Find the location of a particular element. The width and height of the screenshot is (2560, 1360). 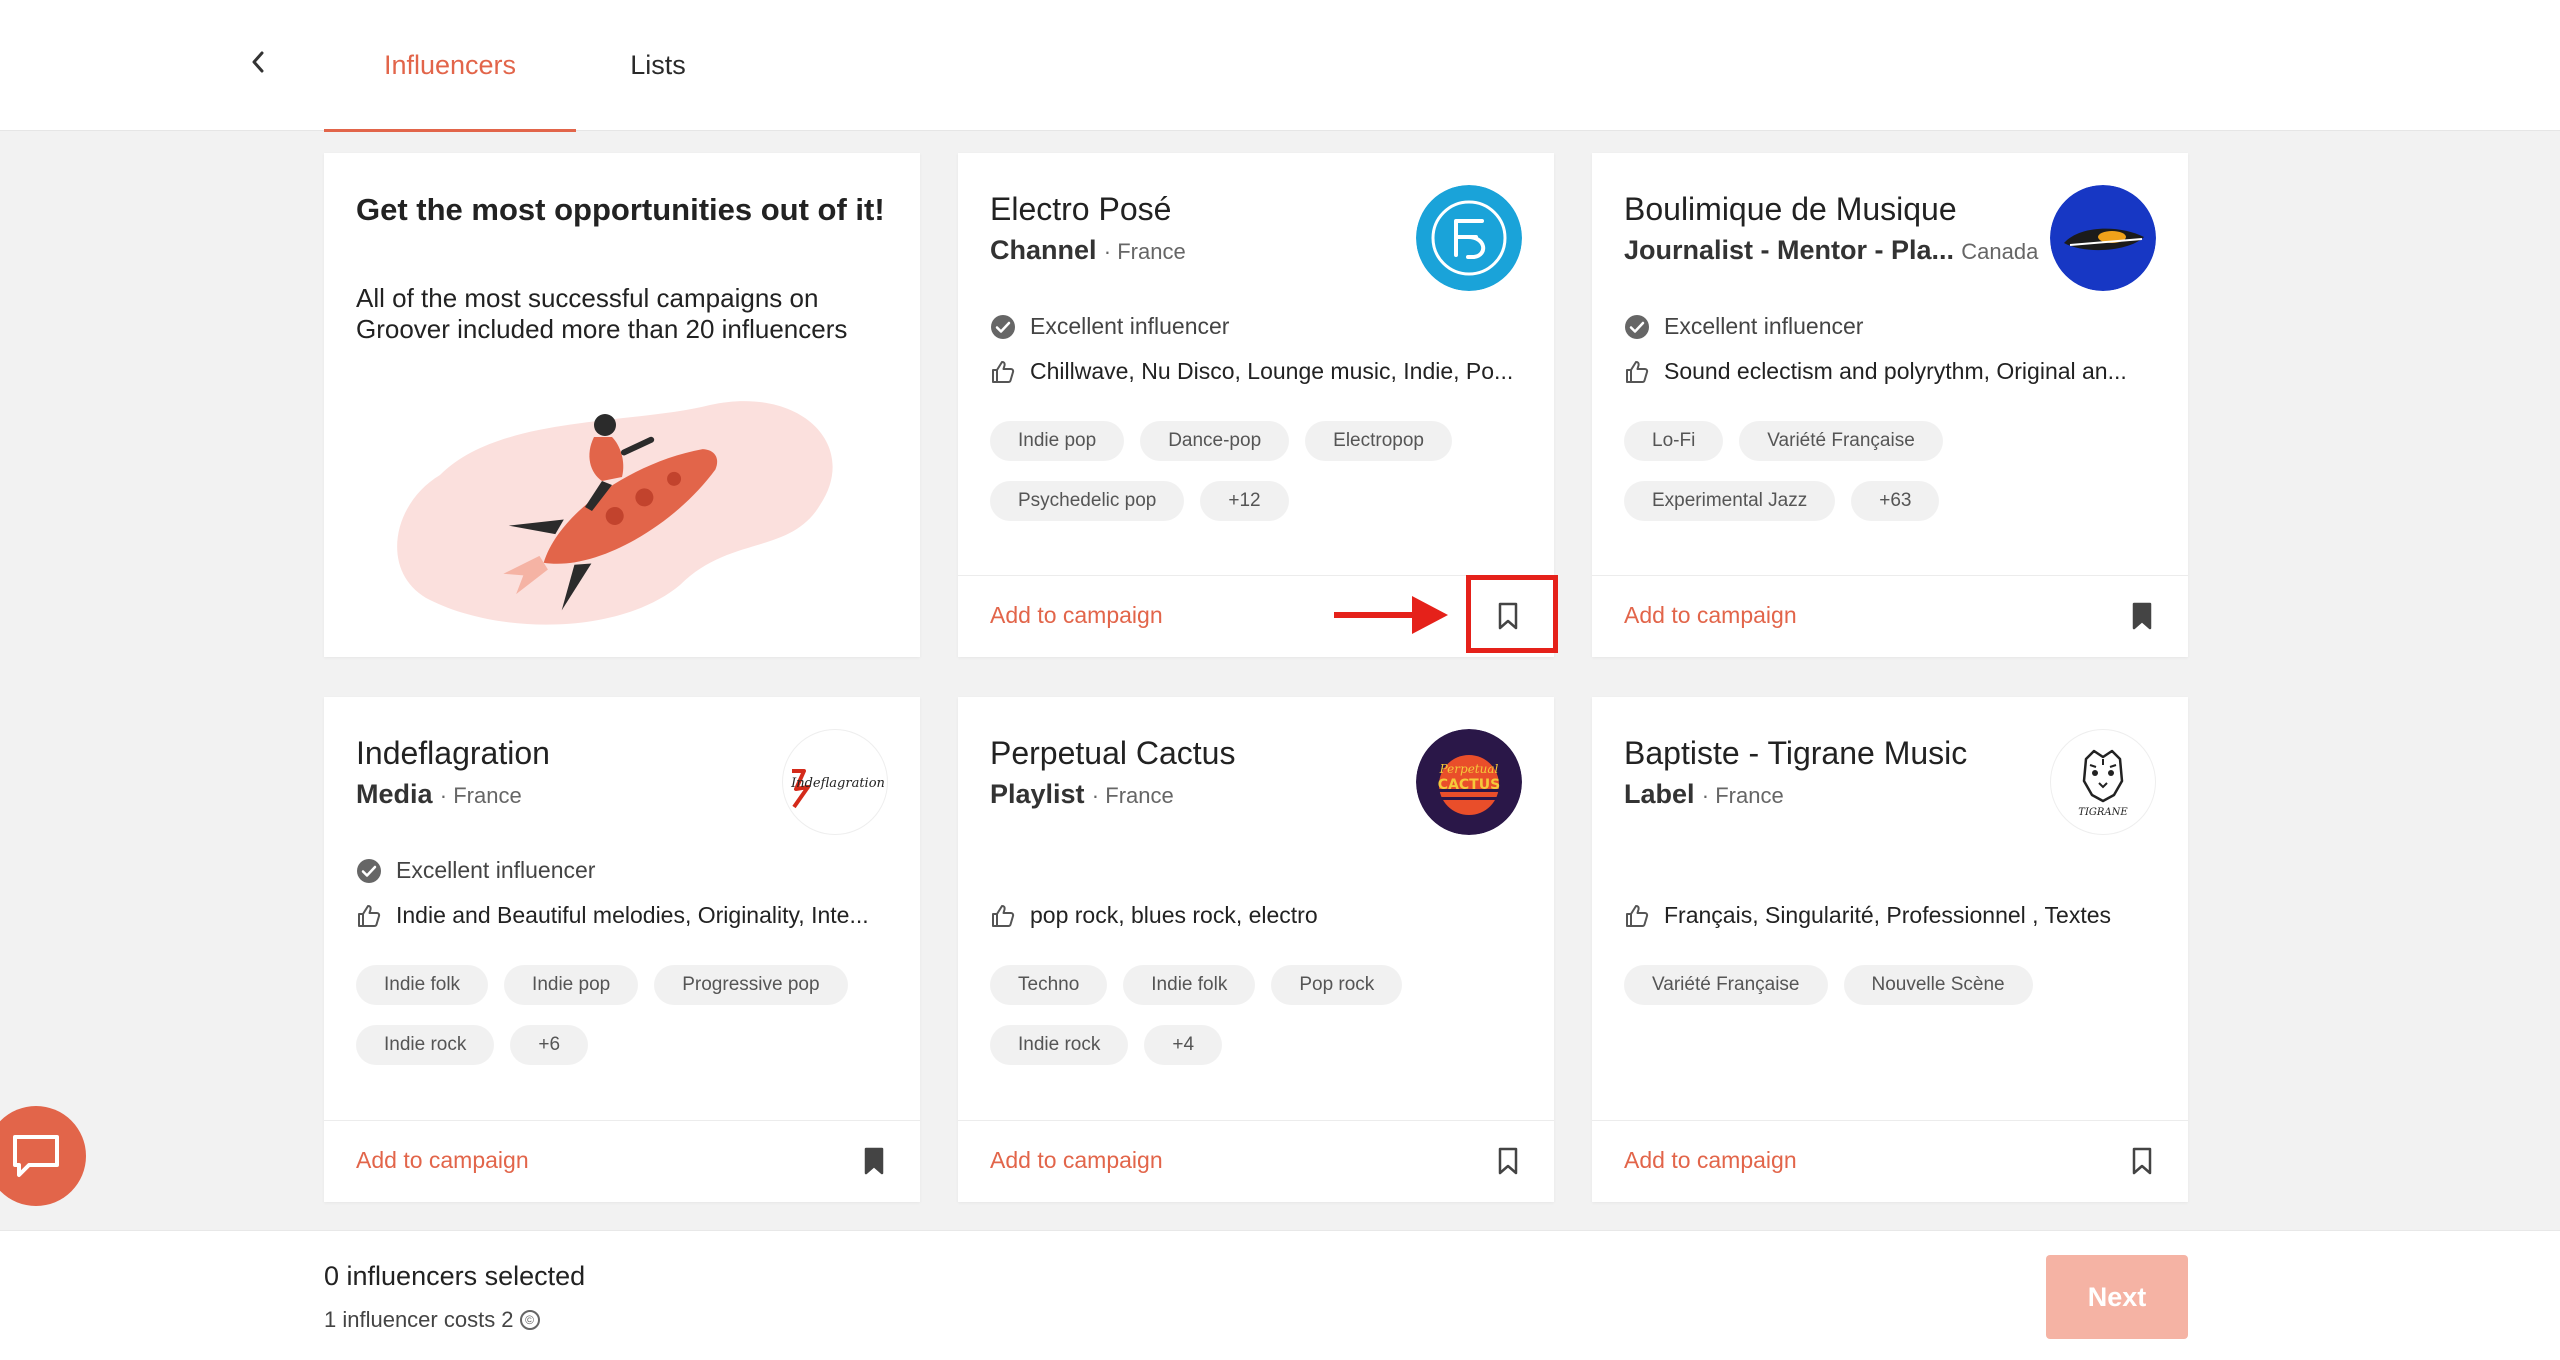

credit-coin-icon: © is located at coordinates (529, 1320).